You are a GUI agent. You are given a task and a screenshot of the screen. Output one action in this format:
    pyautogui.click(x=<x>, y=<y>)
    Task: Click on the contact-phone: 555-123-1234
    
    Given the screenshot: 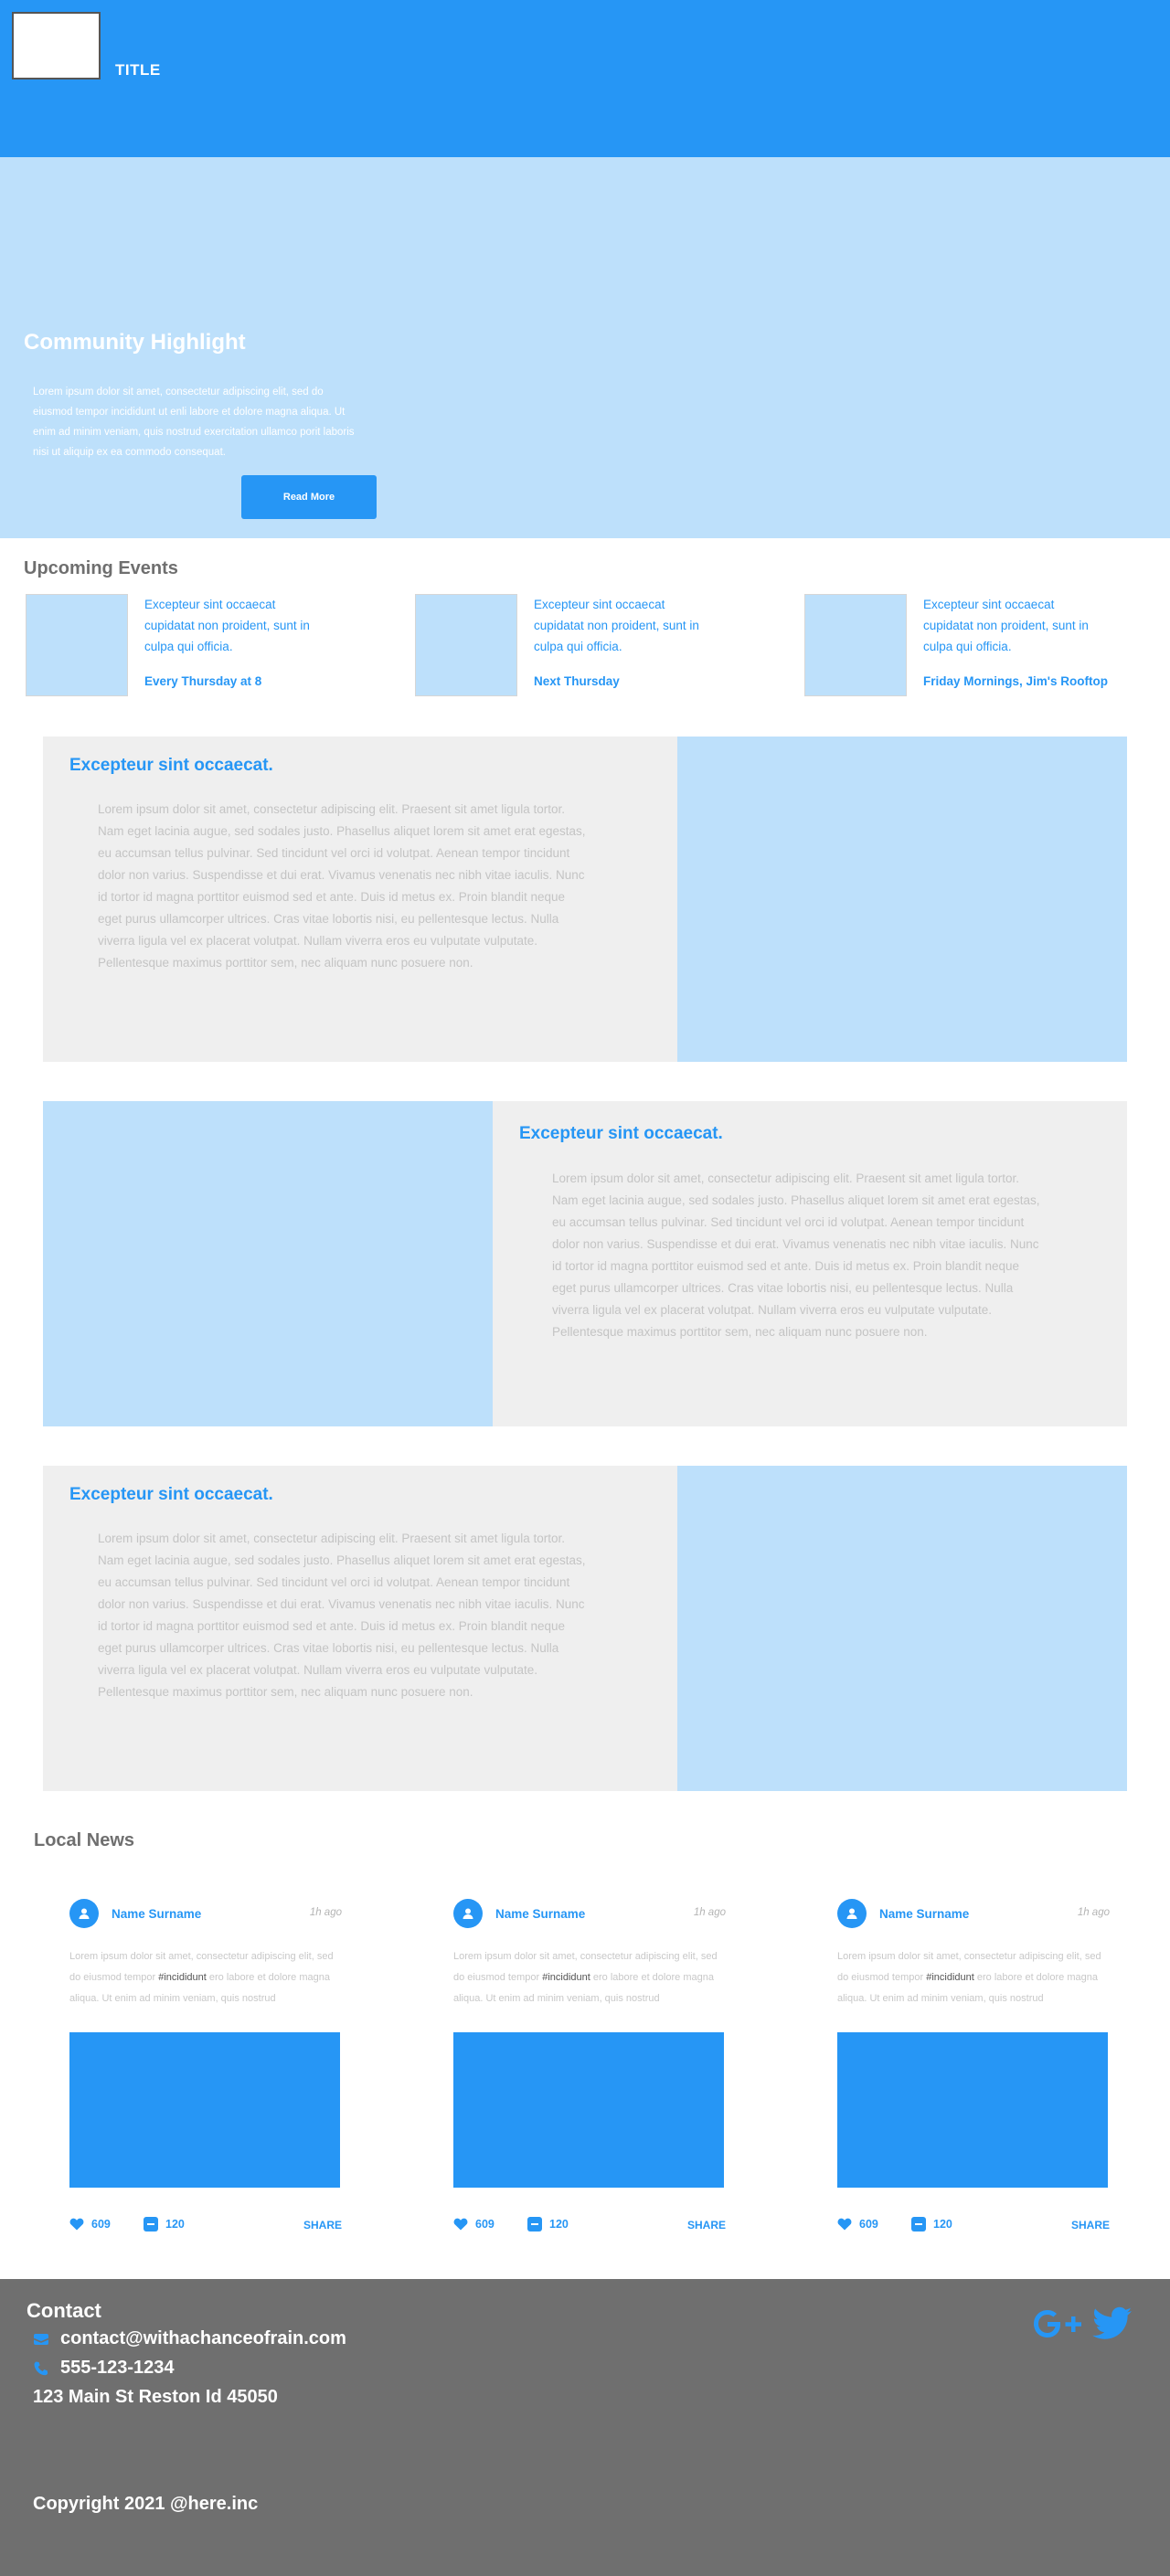 What is the action you would take?
    pyautogui.click(x=104, y=2368)
    